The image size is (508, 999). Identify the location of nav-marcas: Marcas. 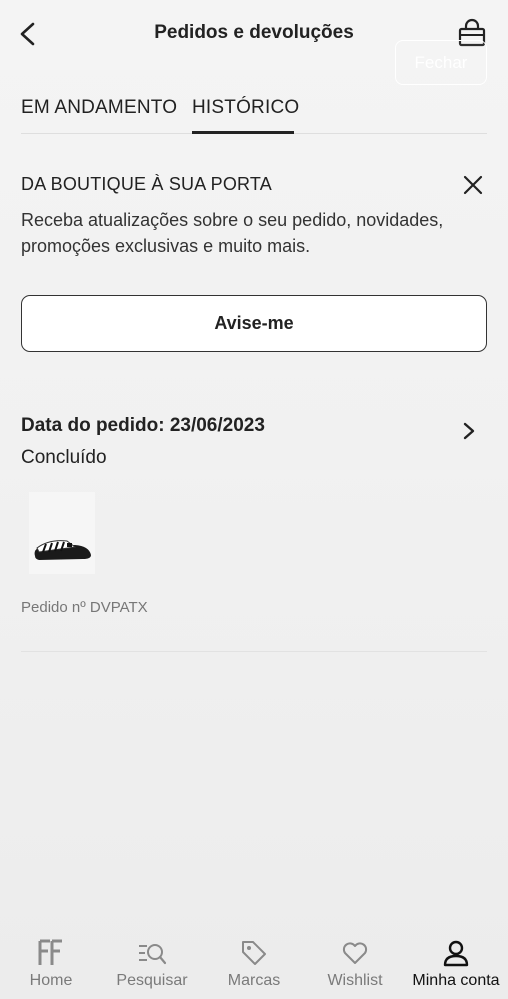
(254, 963).